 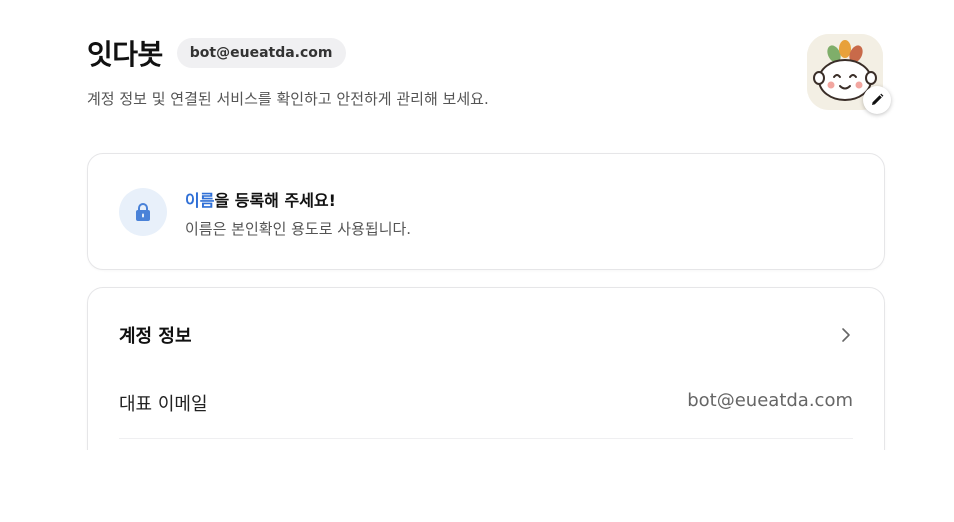 I want to click on pencil-icon, so click(x=878, y=99).